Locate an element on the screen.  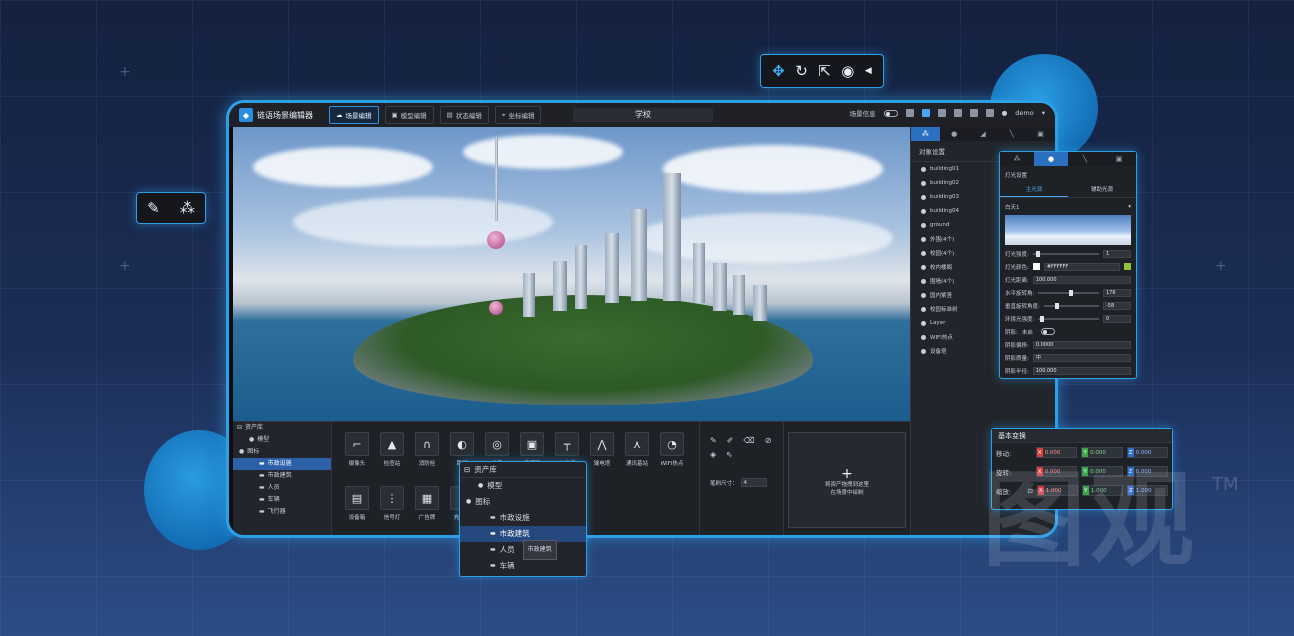
light-setting-value: 176 is located at coordinates (1117, 292).